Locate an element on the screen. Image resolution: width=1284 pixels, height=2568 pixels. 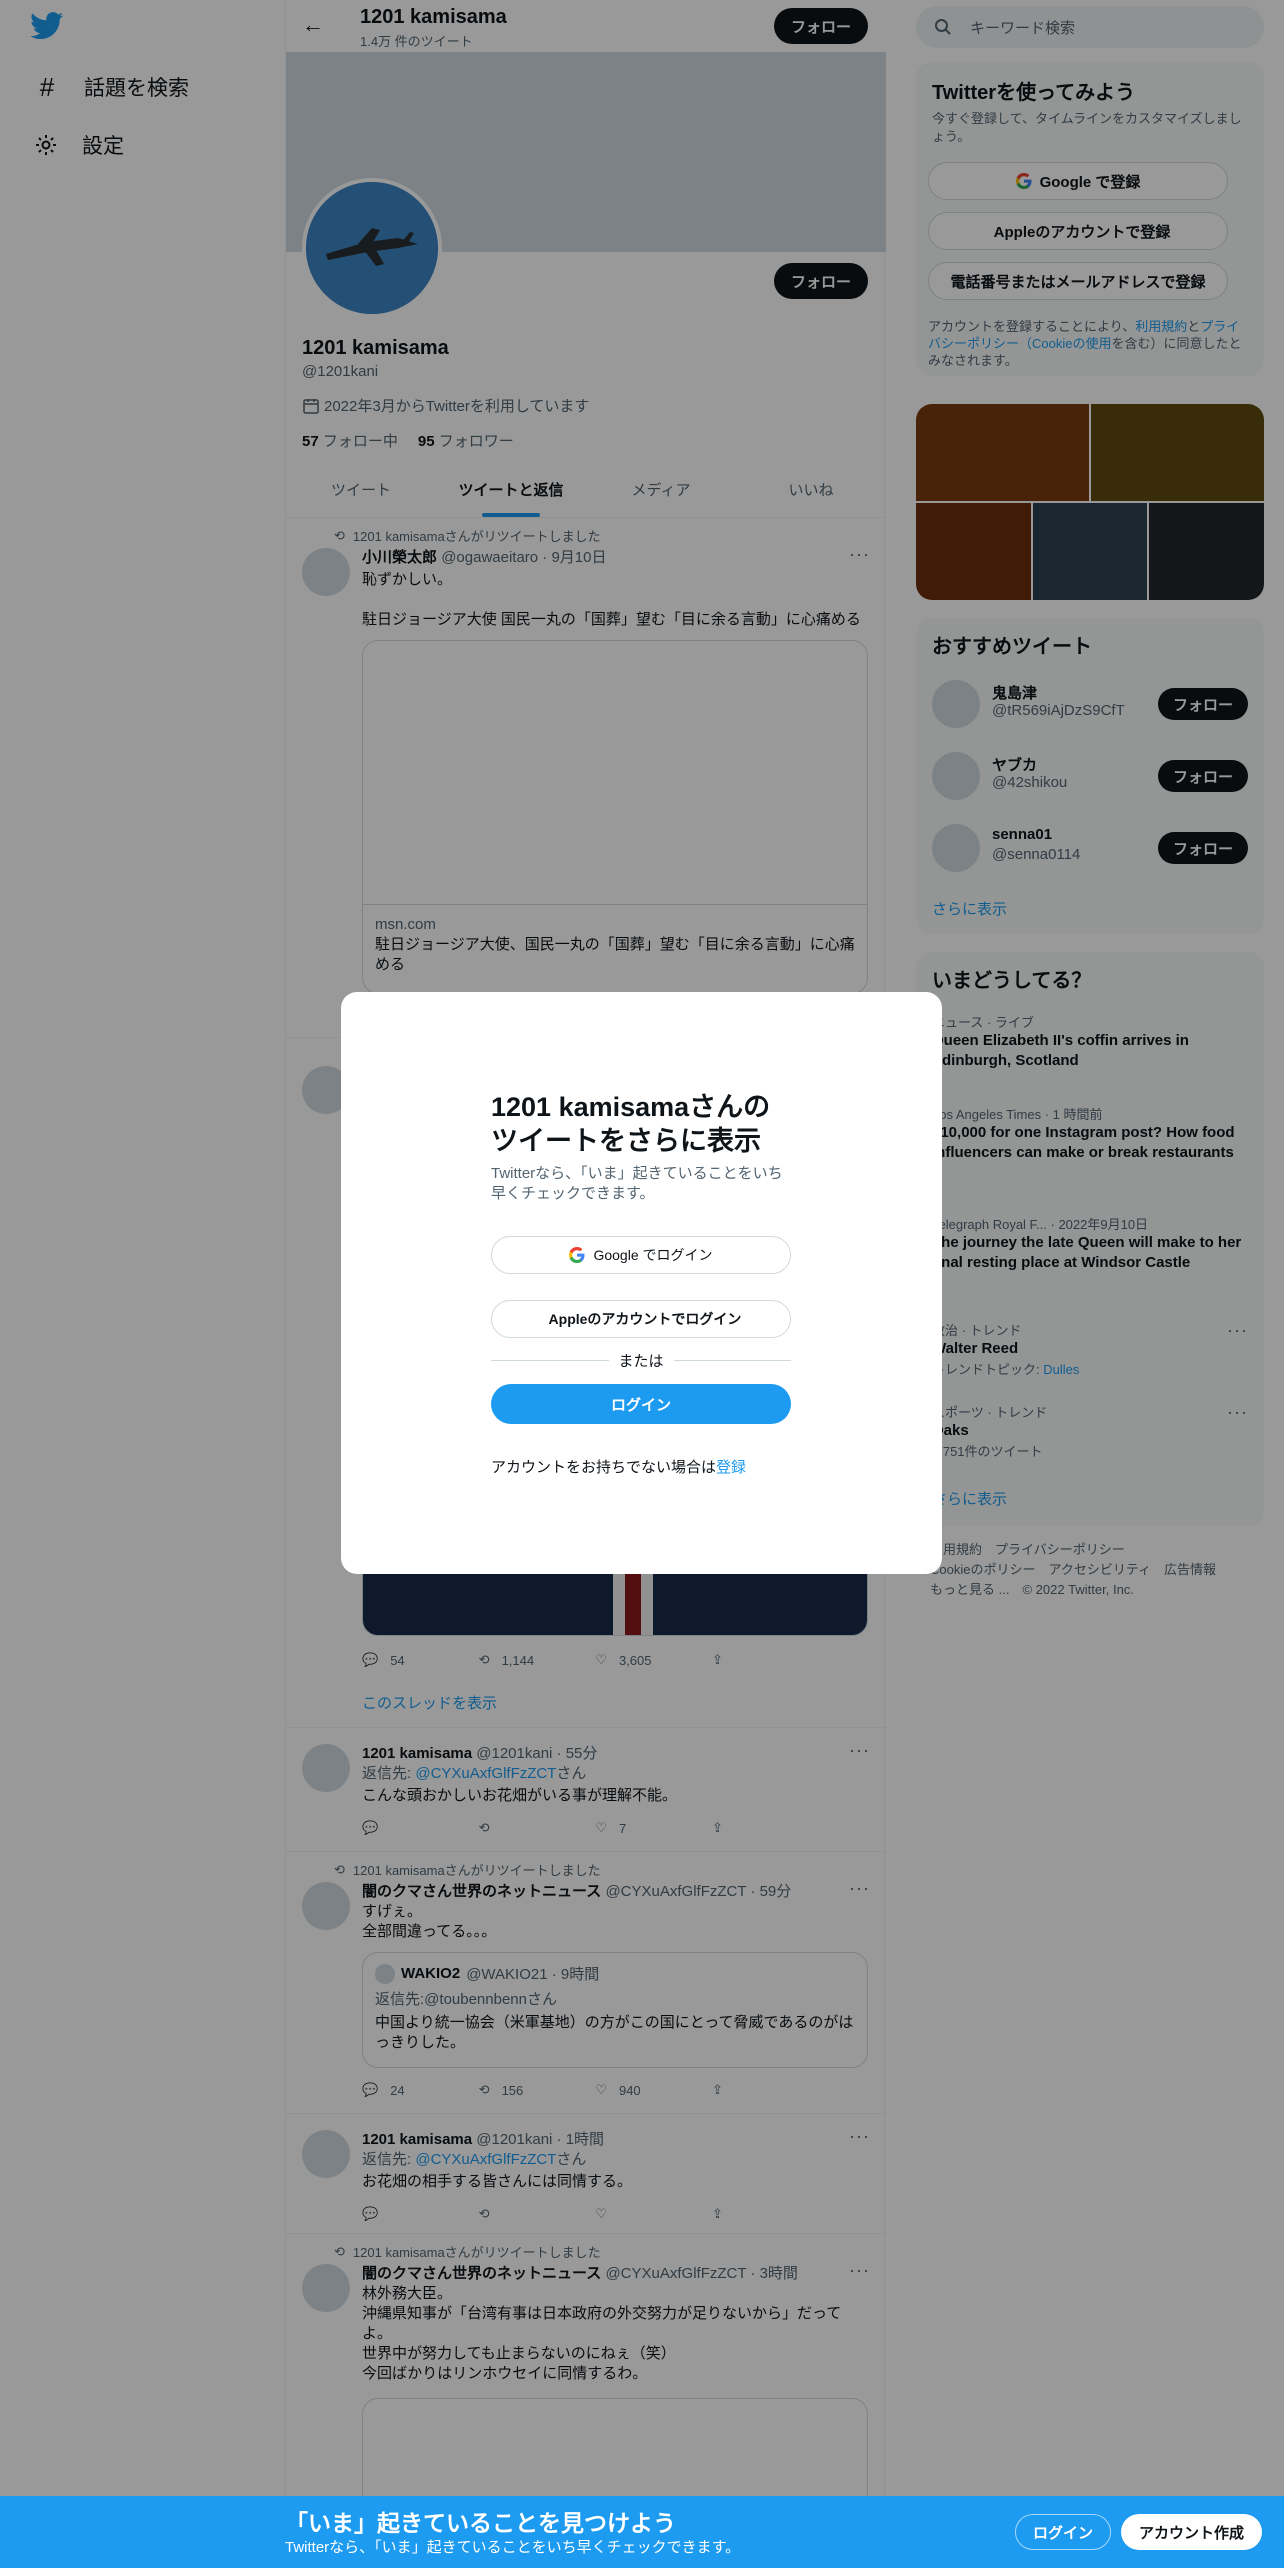
modal-title: 1201 kamisamaさんのツイートをさらに表示 is located at coordinates (631, 1124).